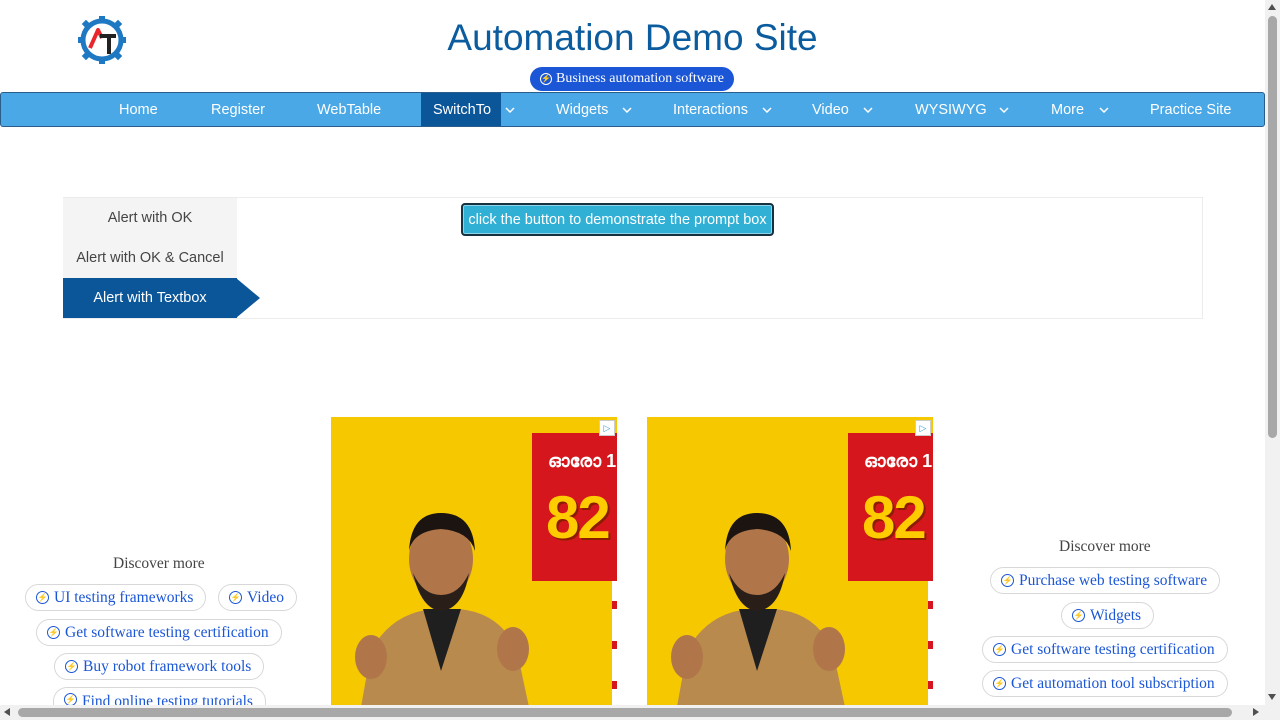  Describe the element at coordinates (7, 712) in the screenshot. I see `scroll-left-icon` at that location.